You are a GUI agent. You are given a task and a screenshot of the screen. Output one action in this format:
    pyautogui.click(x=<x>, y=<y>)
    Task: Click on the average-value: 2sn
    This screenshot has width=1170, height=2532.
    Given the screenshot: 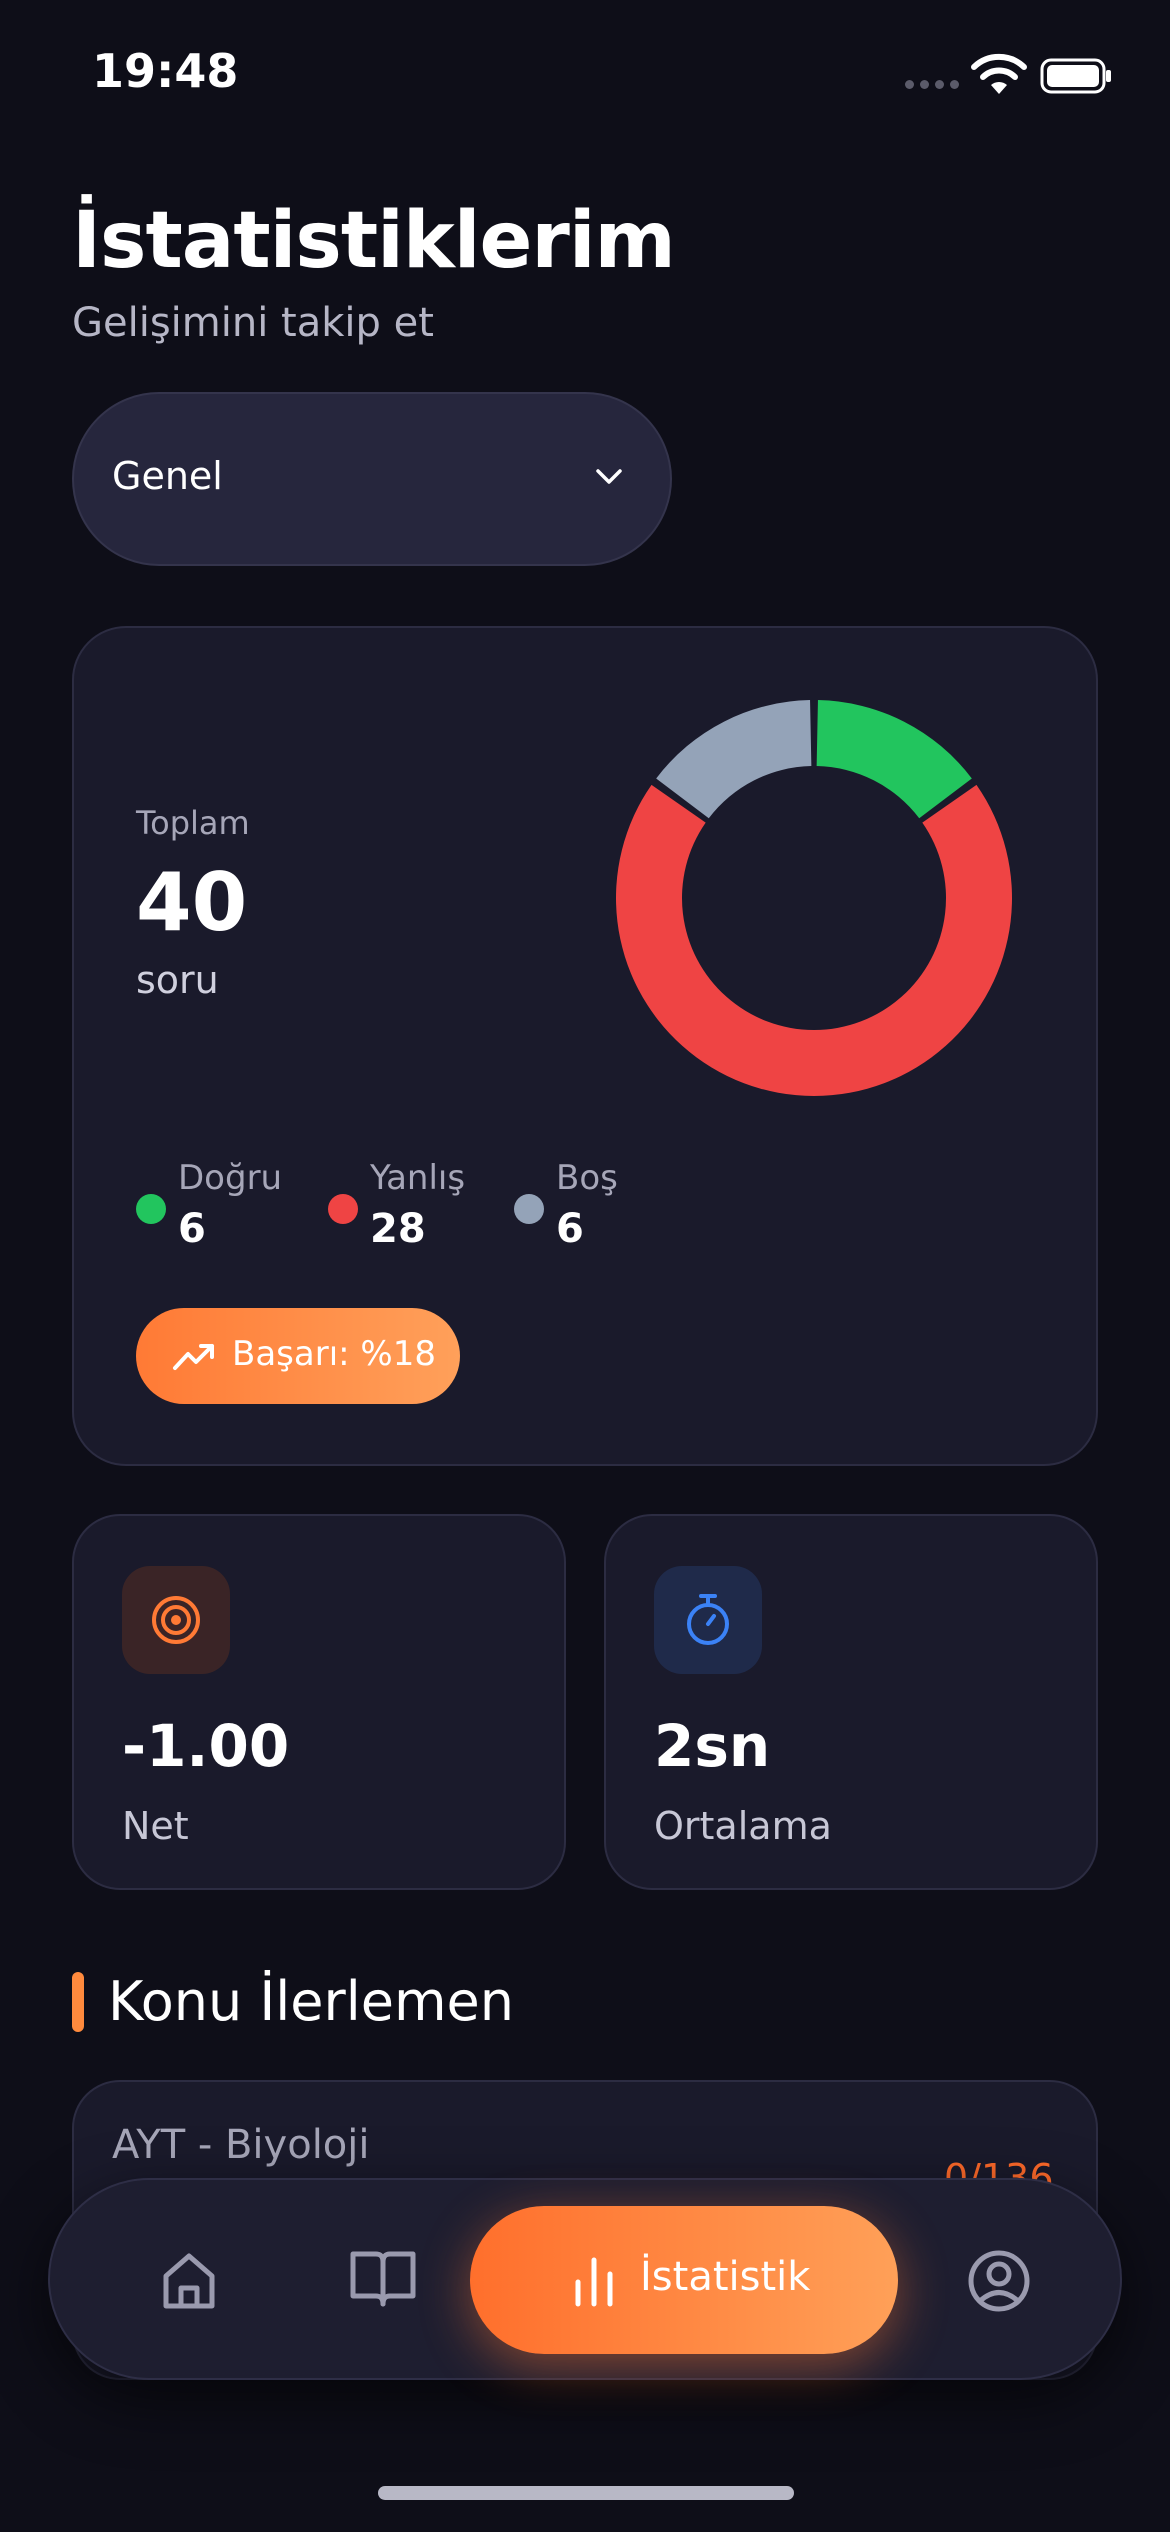 What is the action you would take?
    pyautogui.click(x=712, y=1746)
    